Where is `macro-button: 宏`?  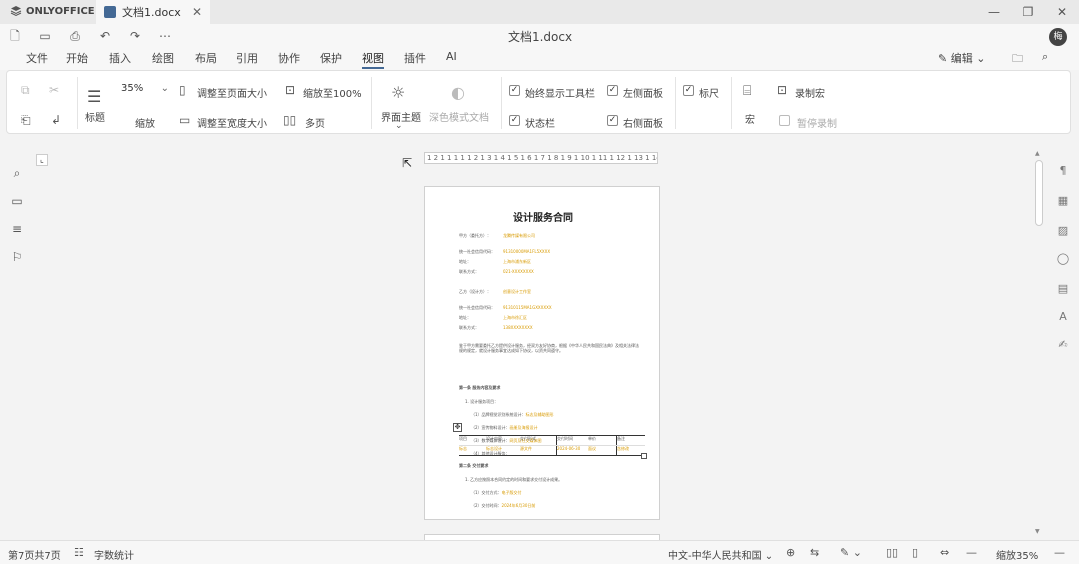 macro-button: 宏 is located at coordinates (750, 118).